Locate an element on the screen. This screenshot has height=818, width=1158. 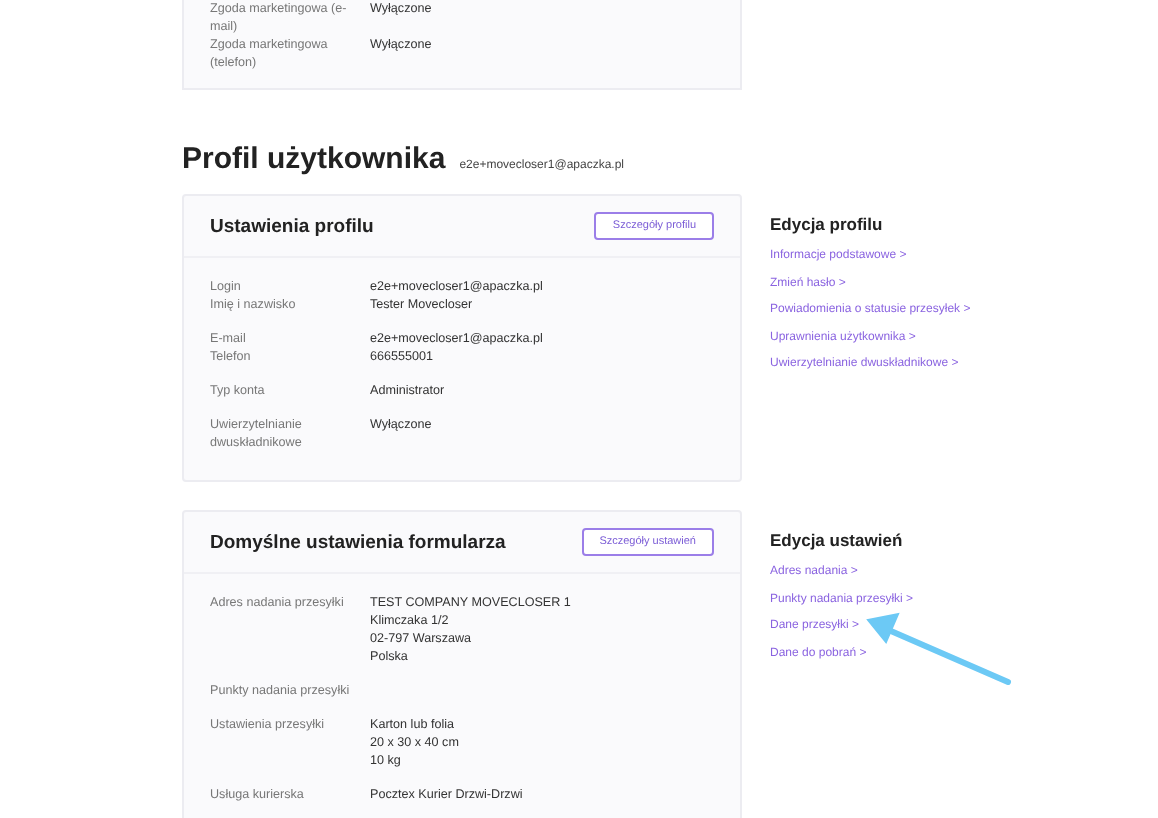
card-title: Domyślne ustawienia formularza is located at coordinates (358, 542).